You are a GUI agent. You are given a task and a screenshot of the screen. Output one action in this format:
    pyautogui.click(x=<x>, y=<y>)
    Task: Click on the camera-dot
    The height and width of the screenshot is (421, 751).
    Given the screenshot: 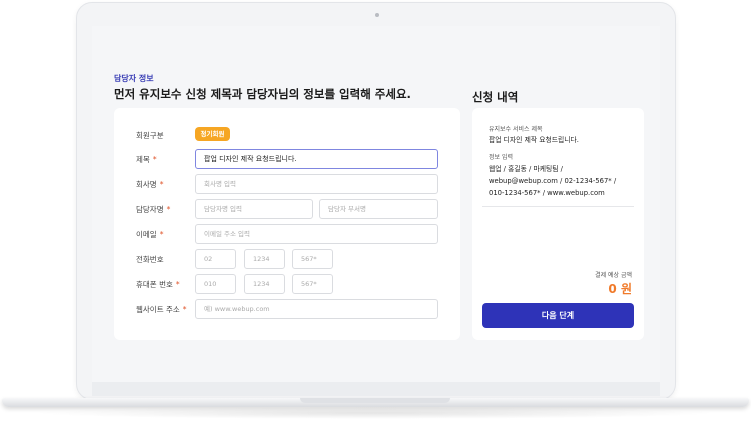 What is the action you would take?
    pyautogui.click(x=377, y=15)
    